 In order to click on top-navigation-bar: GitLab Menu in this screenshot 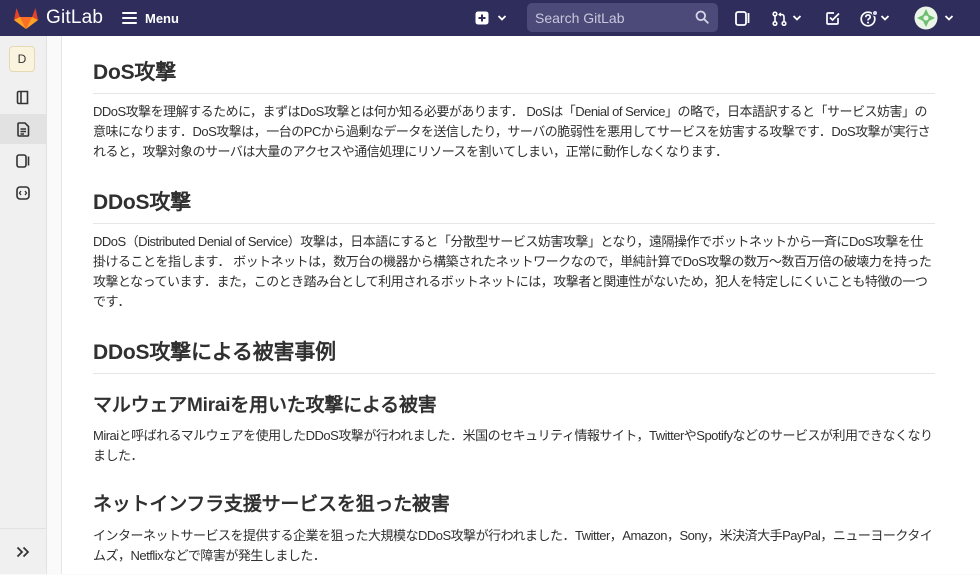, I will do `click(490, 18)`.